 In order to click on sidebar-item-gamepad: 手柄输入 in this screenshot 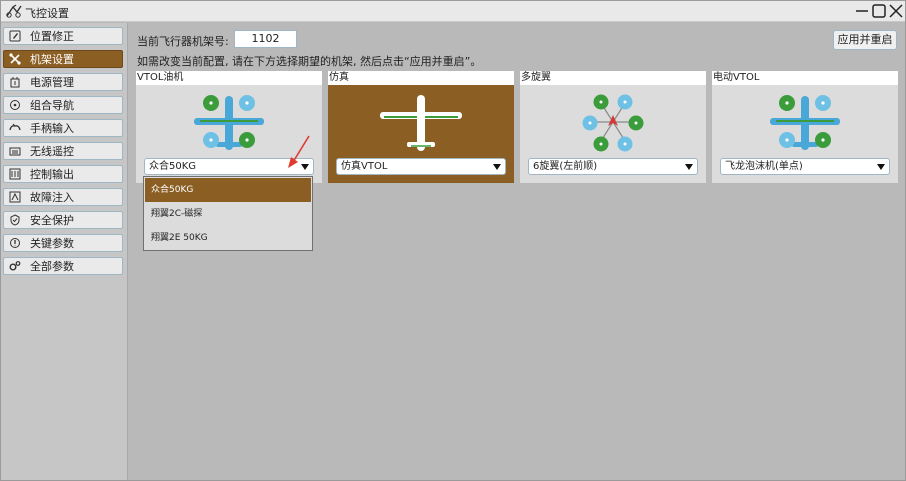, I will do `click(63, 128)`.